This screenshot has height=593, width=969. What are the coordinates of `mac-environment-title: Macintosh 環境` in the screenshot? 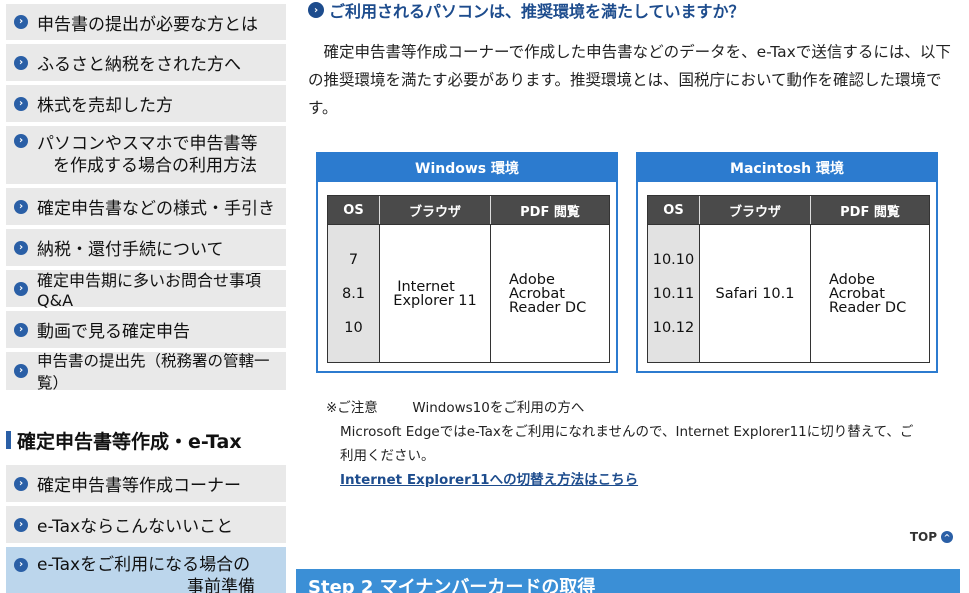 It's located at (787, 168).